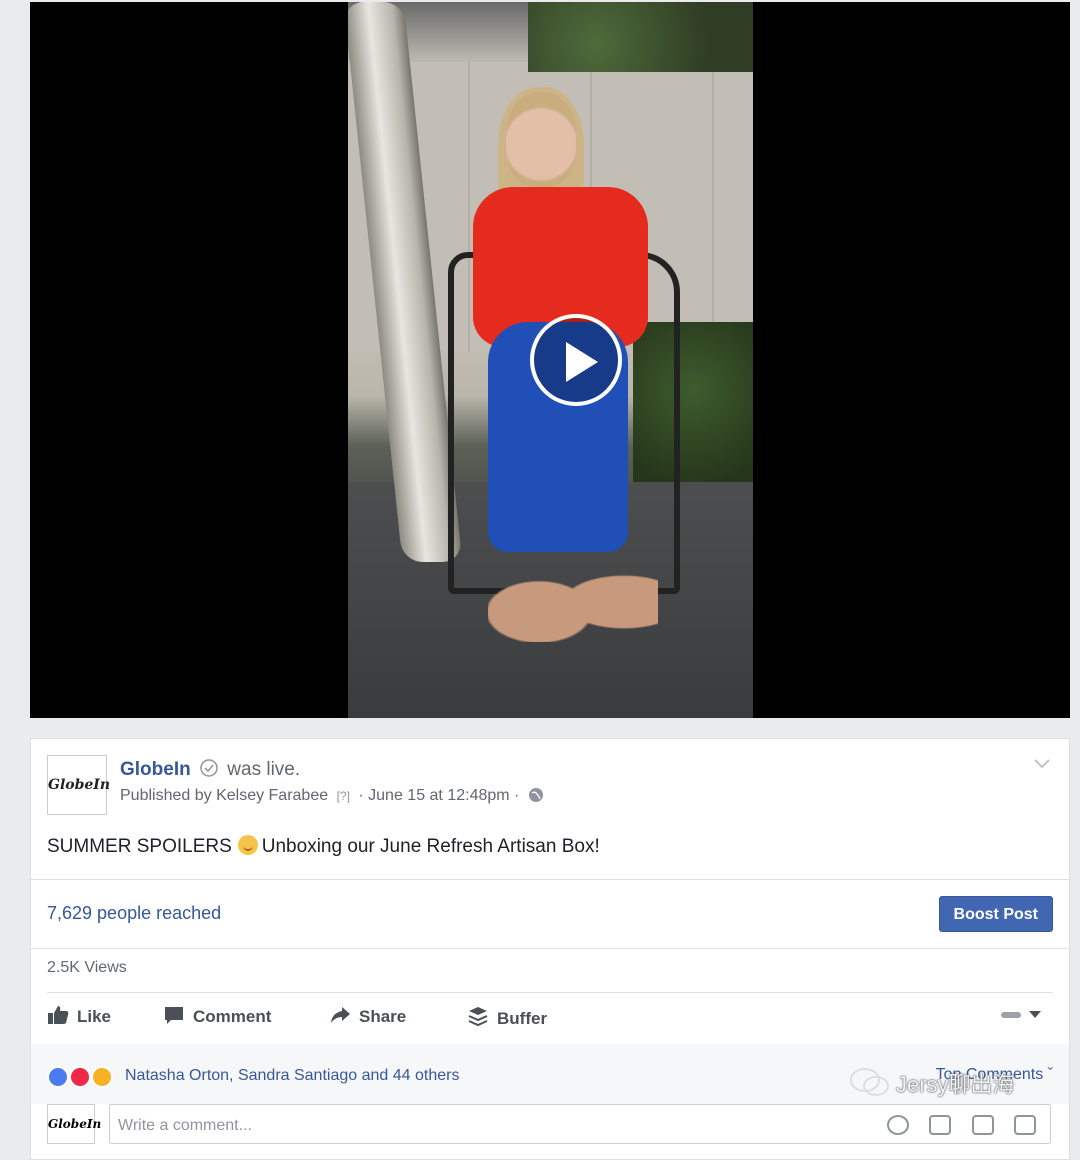 The width and height of the screenshot is (1080, 1160). I want to click on gif-icon, so click(982, 1125).